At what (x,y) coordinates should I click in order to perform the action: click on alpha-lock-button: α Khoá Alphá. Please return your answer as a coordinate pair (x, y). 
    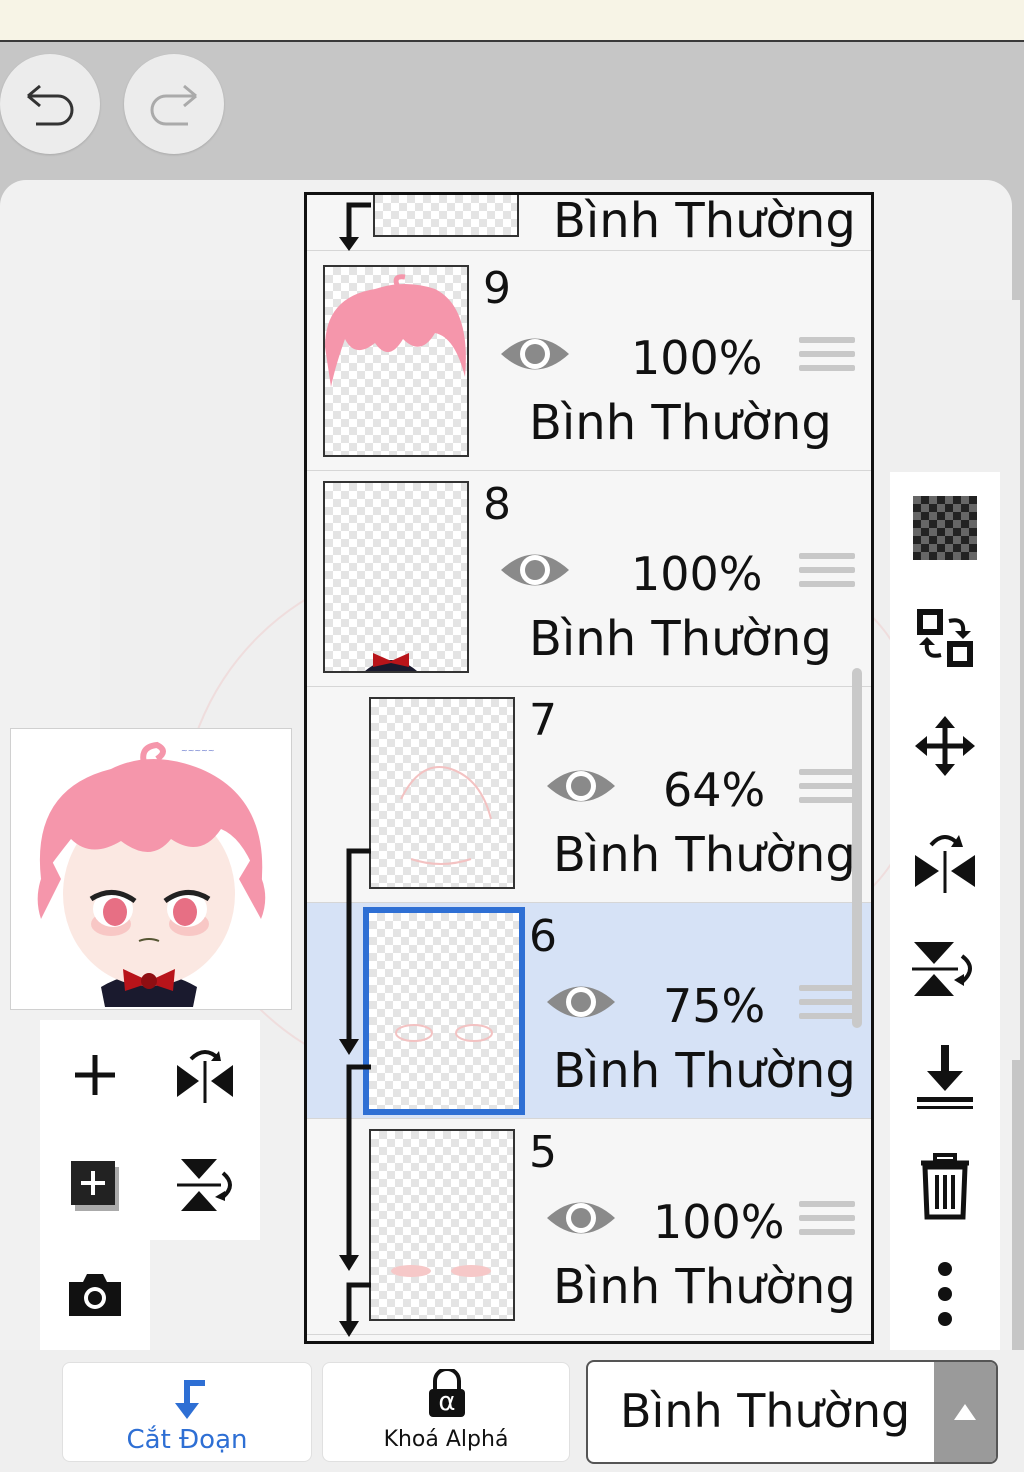
    Looking at the image, I should click on (446, 1412).